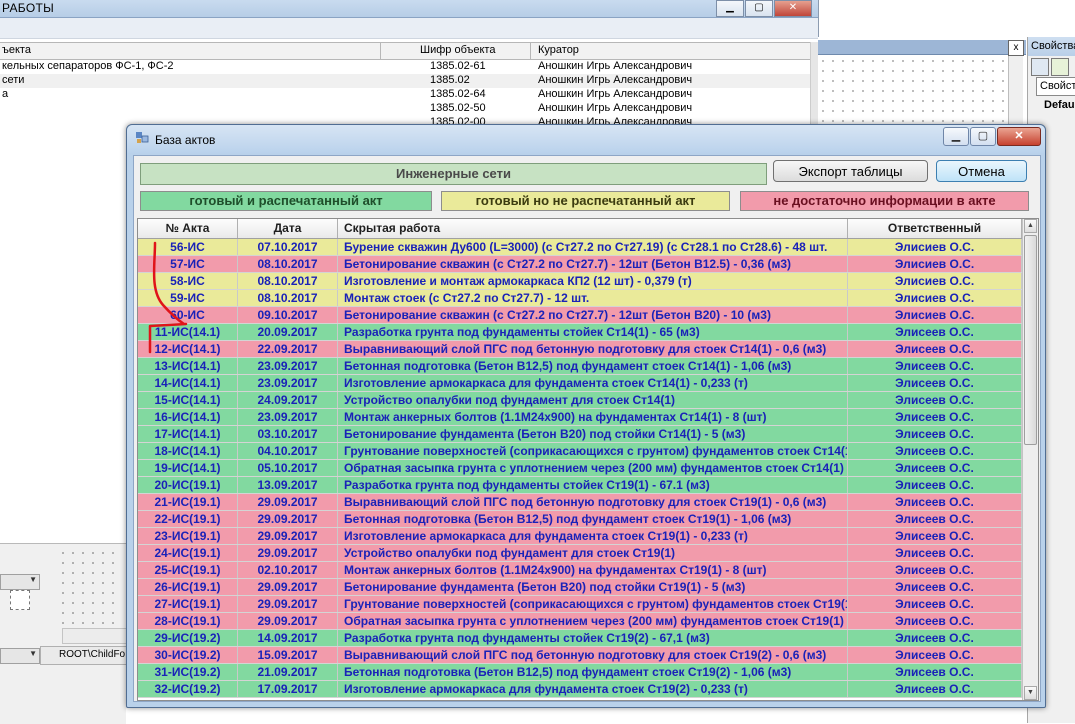  Describe the element at coordinates (188, 689) in the screenshot. I see `act-number-cell: 32-ИС(19.2)` at that location.